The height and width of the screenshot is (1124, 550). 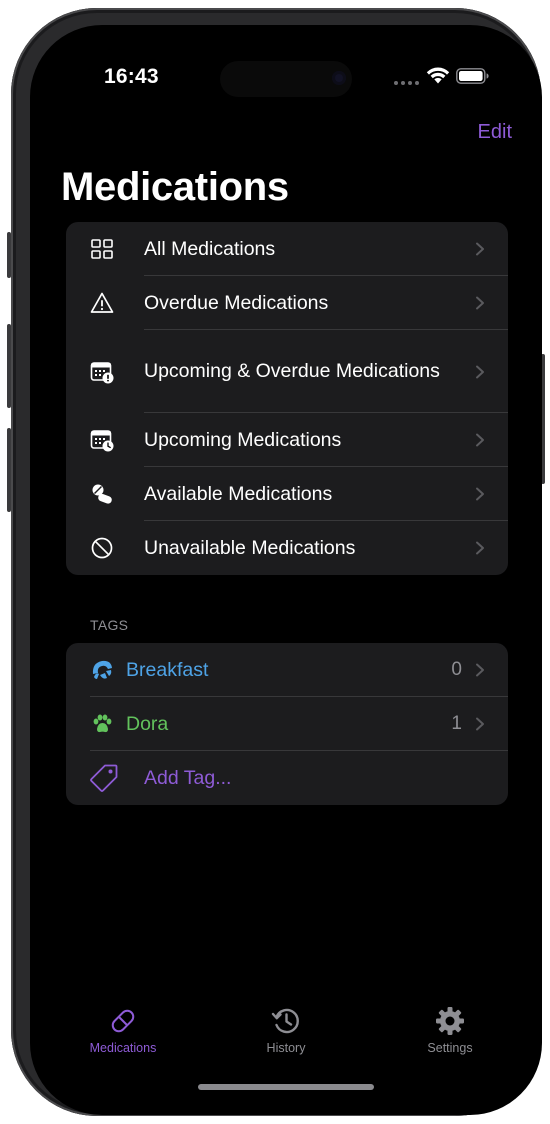 I want to click on gear-icon, so click(x=450, y=1021).